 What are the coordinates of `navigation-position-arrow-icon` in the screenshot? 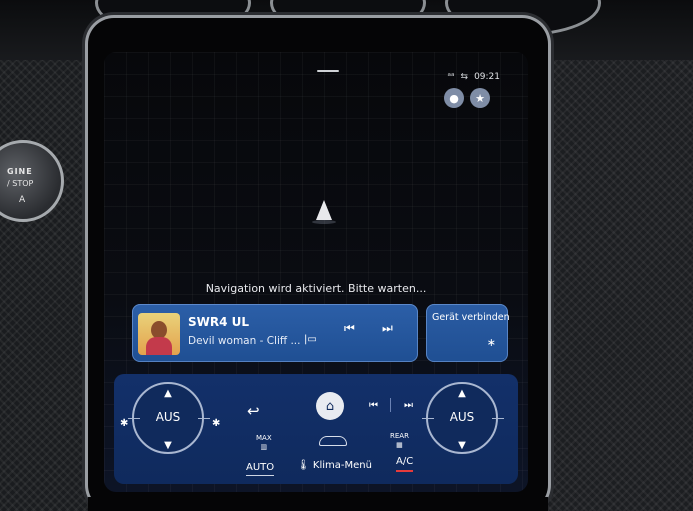 It's located at (324, 210).